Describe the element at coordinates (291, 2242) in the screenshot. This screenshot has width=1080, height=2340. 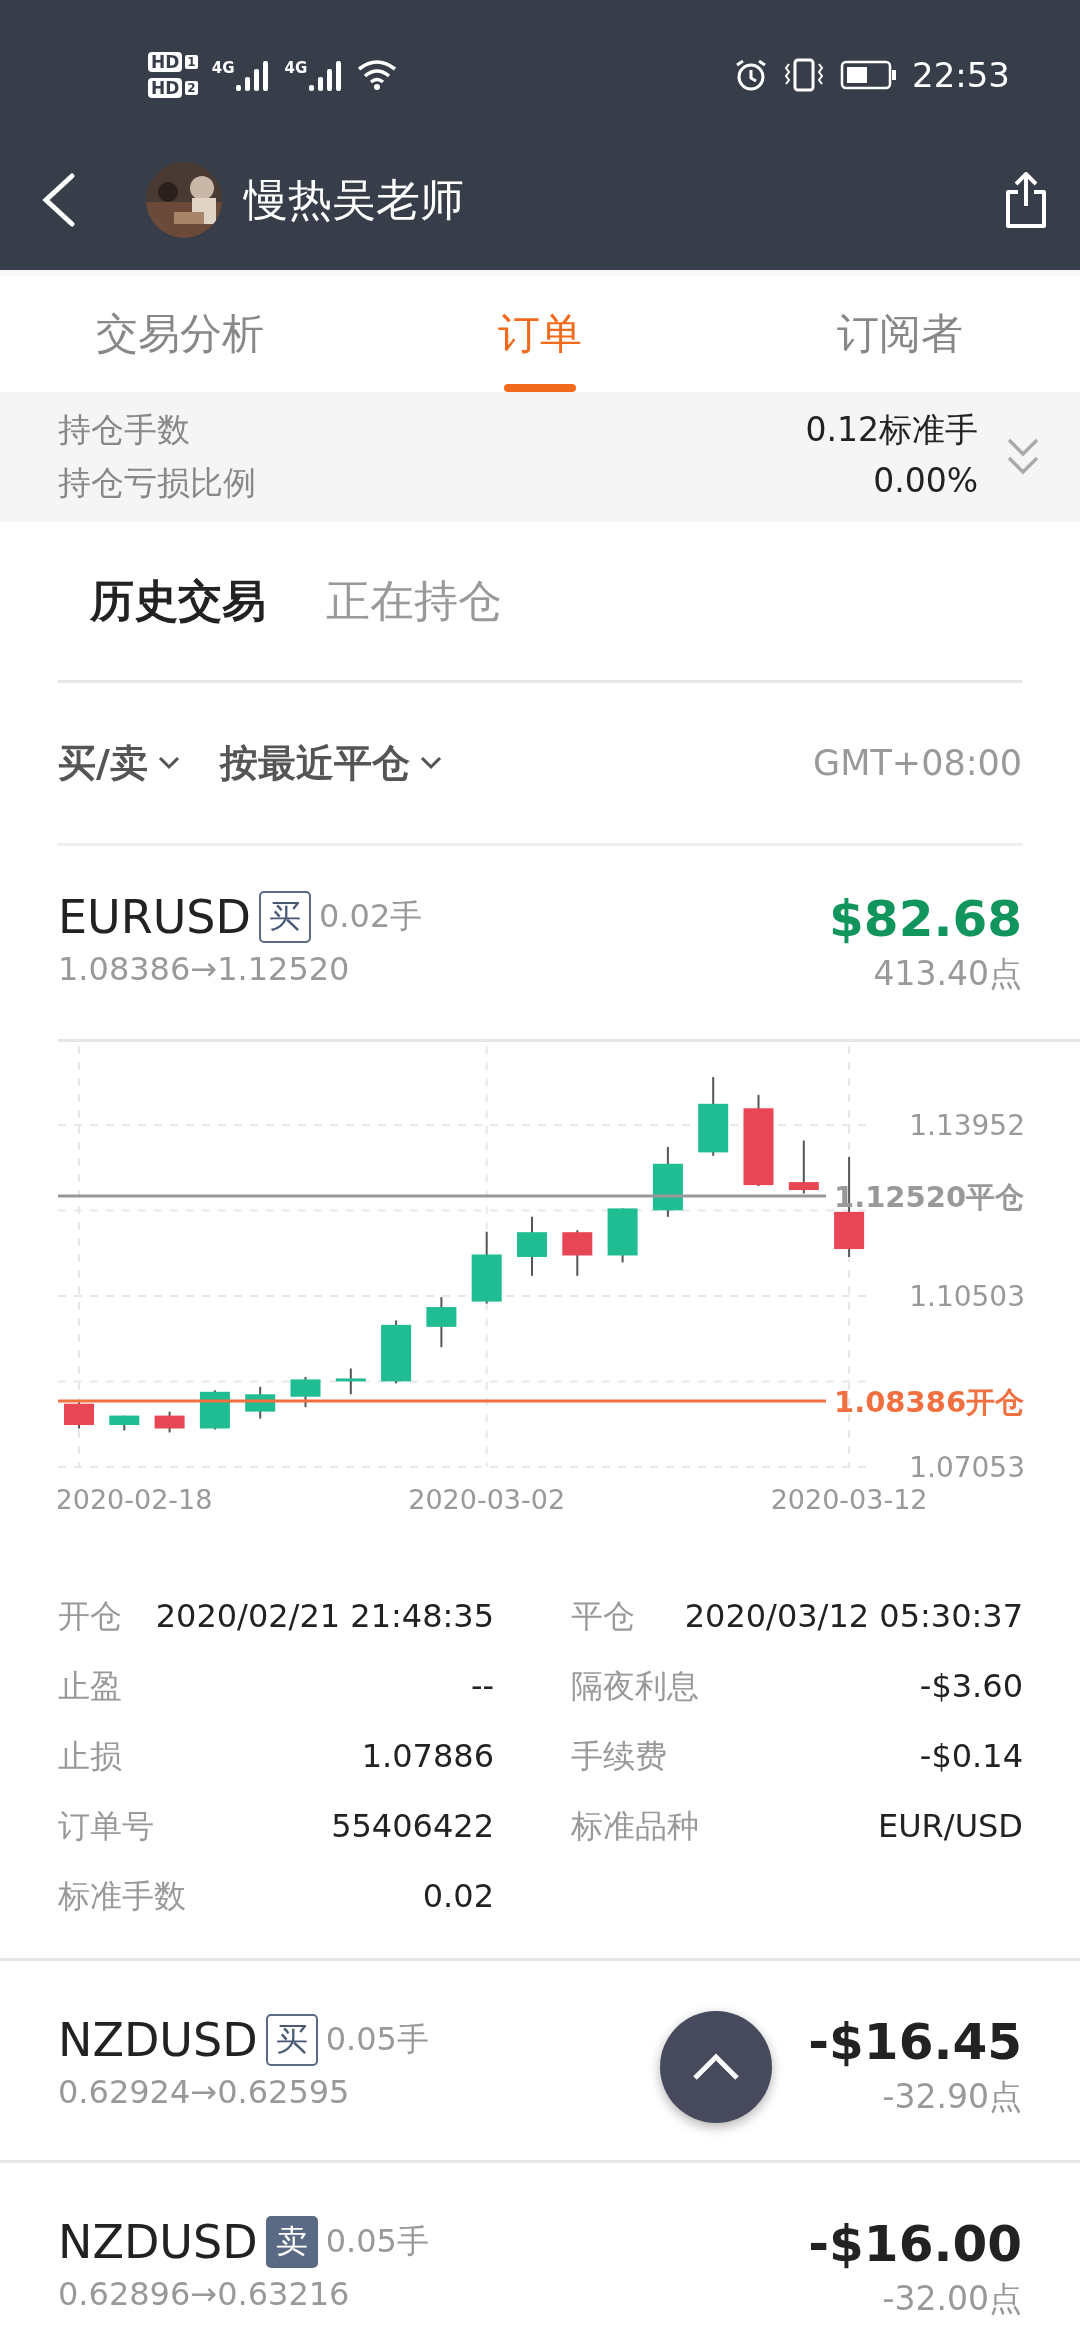
I see `side-tag: 卖` at that location.